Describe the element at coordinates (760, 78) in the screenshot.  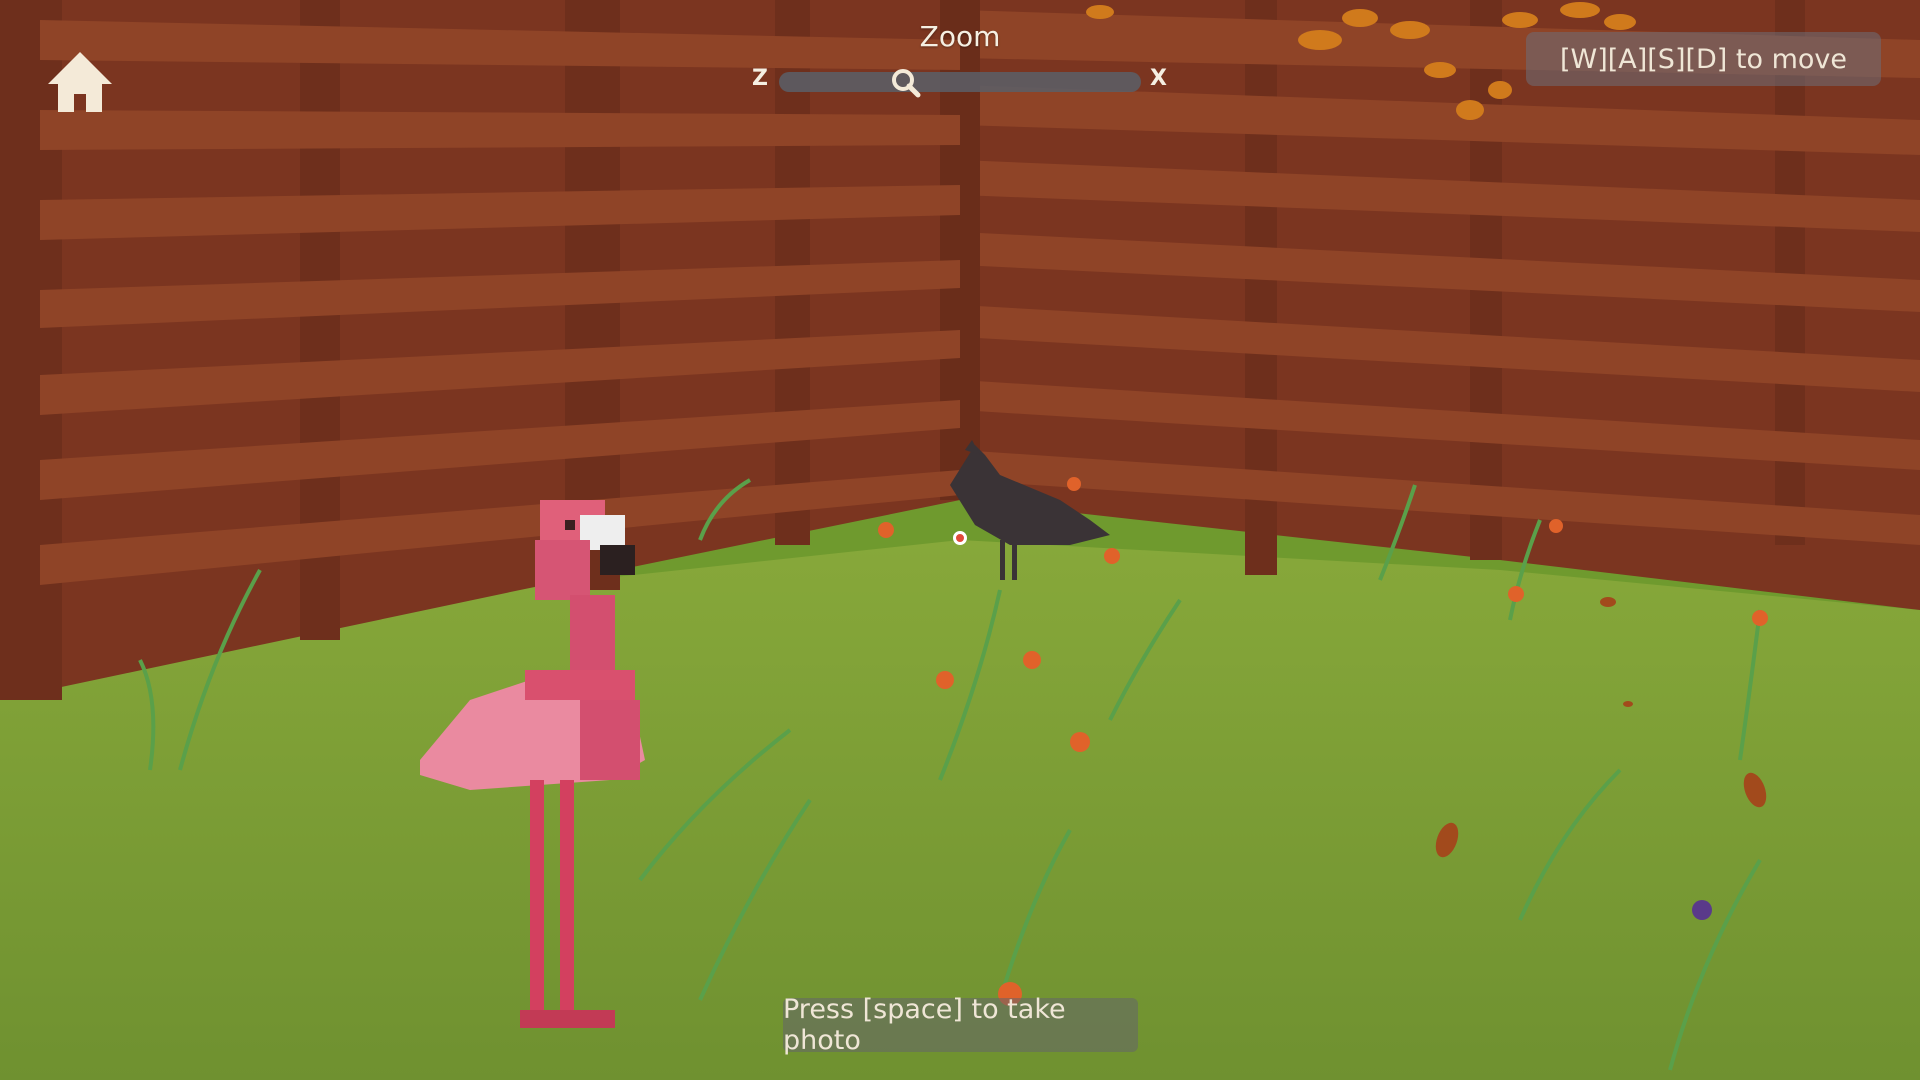
I see `zoom-out-key: Z` at that location.